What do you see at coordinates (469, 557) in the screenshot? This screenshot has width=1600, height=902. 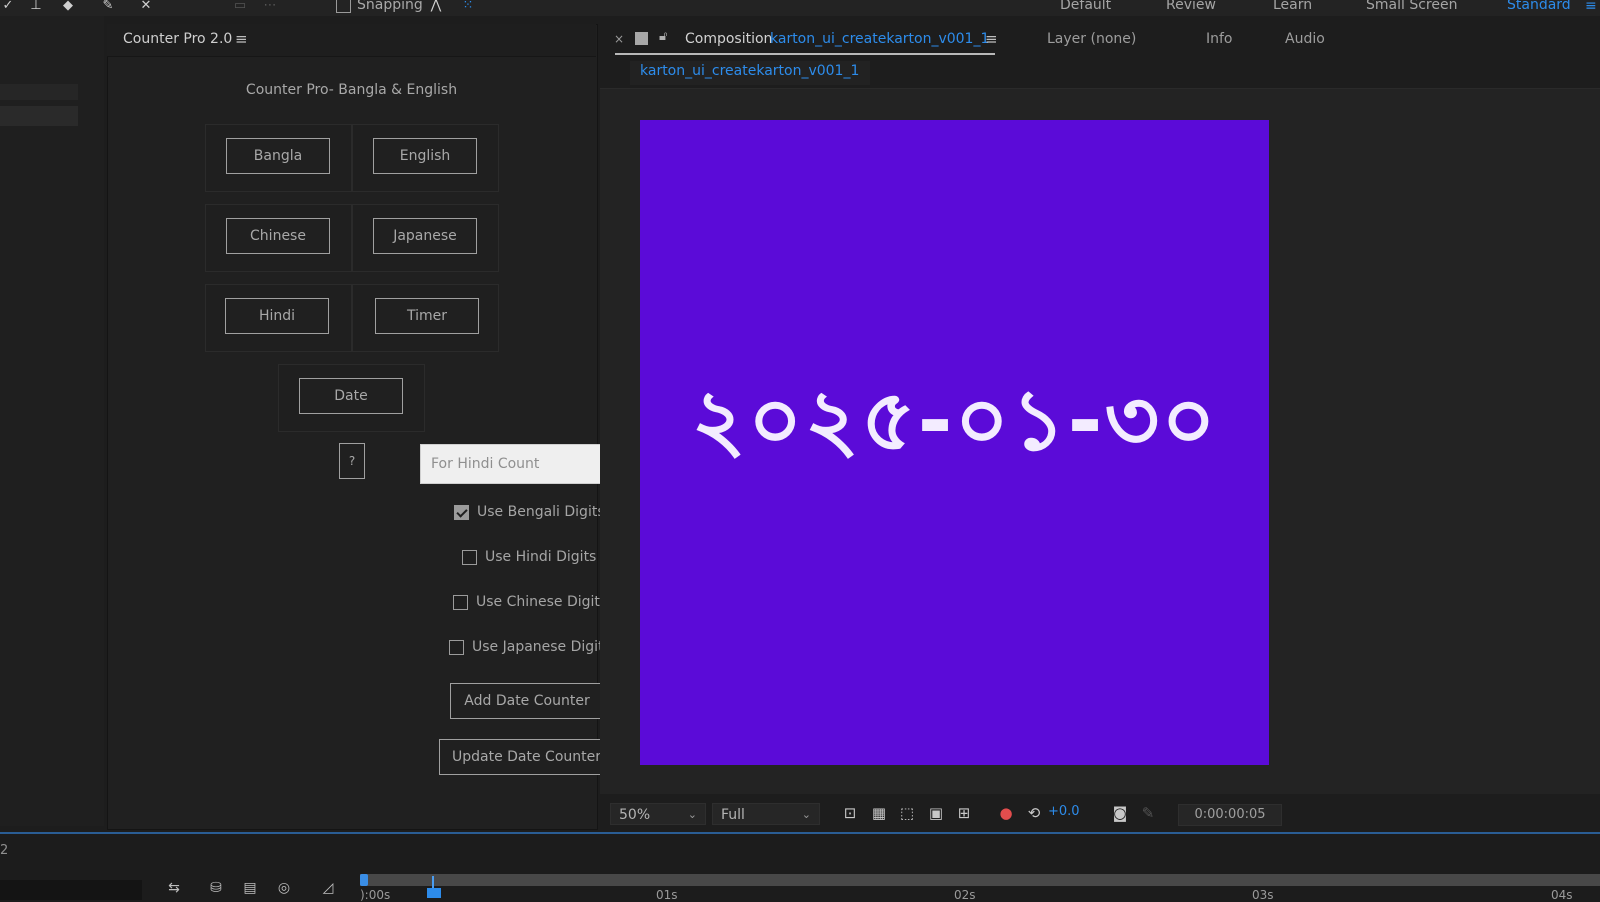 I see `hindi-digits-checkbox` at bounding box center [469, 557].